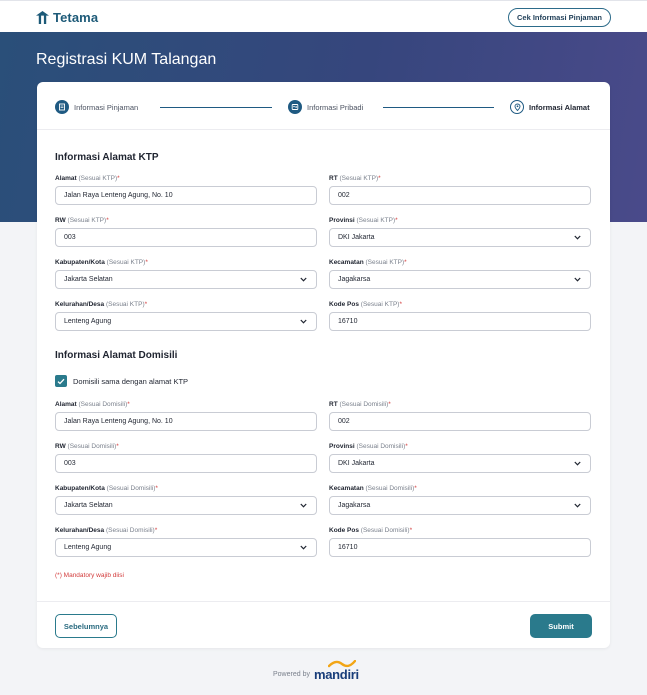 The image size is (647, 695). I want to click on step-label: Informasi Alamat, so click(559, 107).